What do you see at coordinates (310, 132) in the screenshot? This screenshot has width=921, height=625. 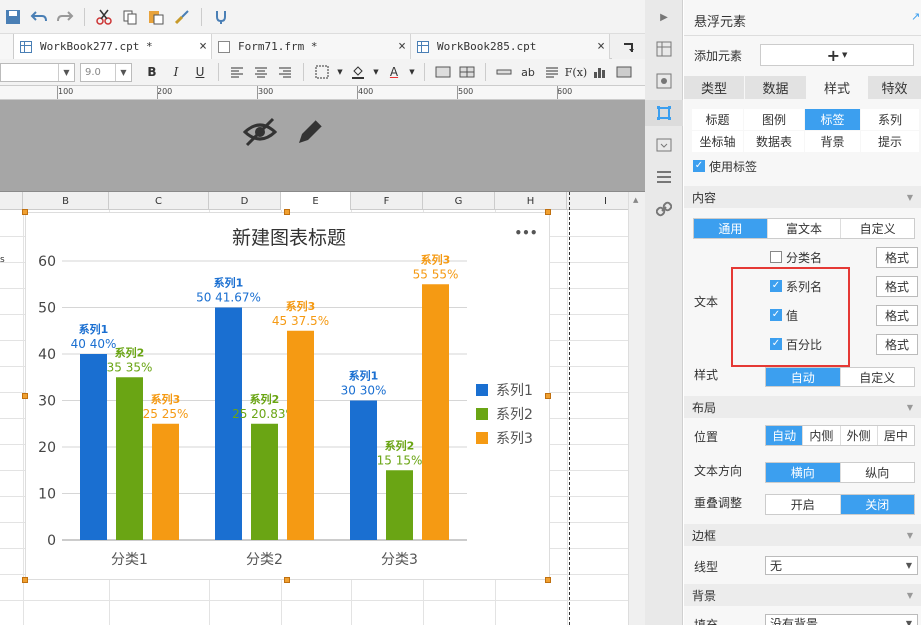 I see `edit-pencil-icon` at bounding box center [310, 132].